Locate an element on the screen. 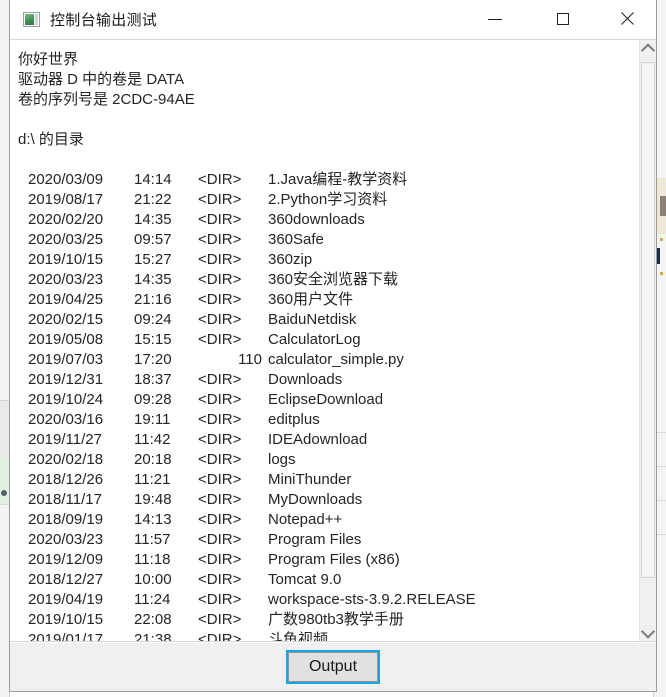 Image resolution: width=666 pixels, height=697 pixels. scrollbar-up-button is located at coordinates (648, 48).